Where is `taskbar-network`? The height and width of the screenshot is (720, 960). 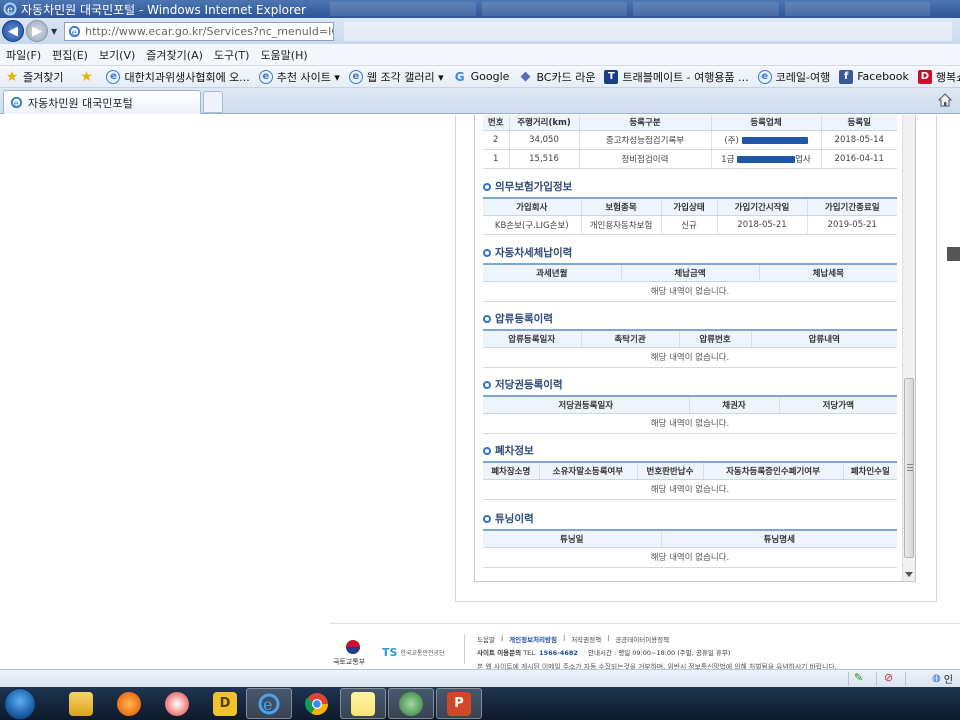
taskbar-network is located at coordinates (411, 703).